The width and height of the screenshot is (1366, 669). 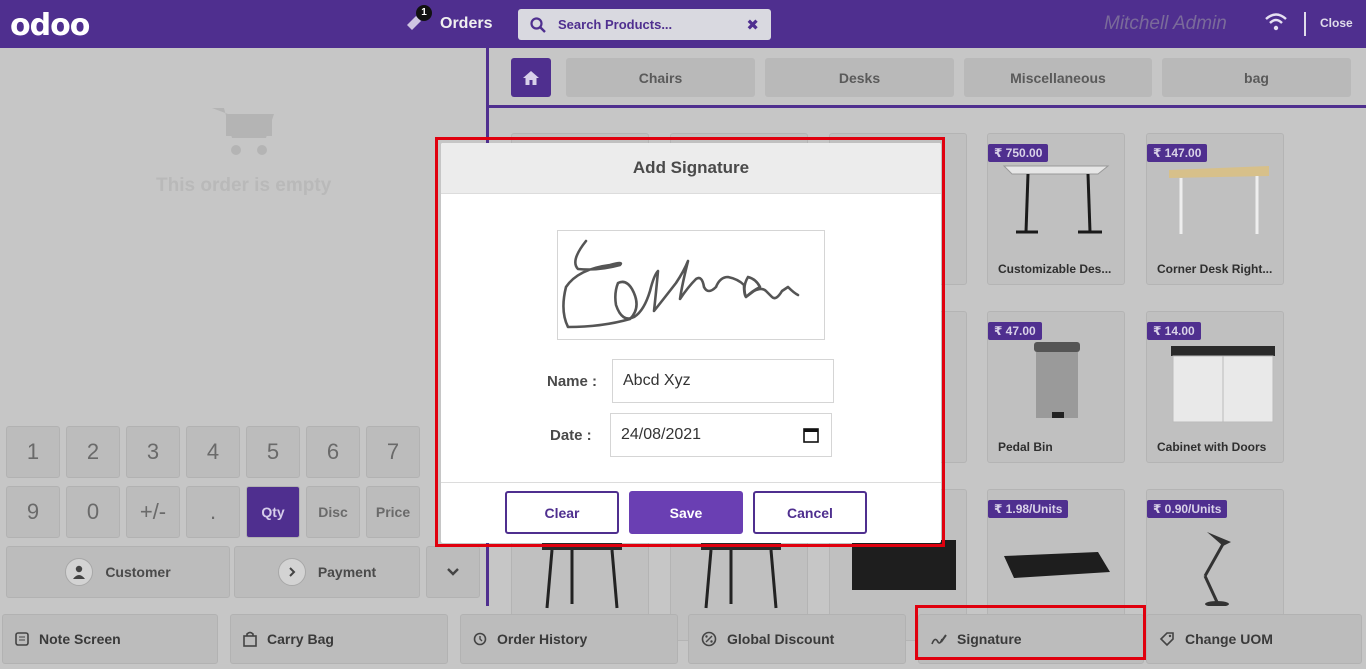 What do you see at coordinates (752, 25) in the screenshot?
I see `clear-search-icon: ✖` at bounding box center [752, 25].